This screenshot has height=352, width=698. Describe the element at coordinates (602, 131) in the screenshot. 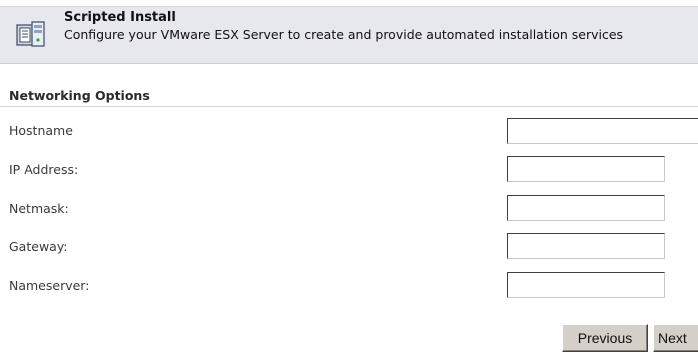

I see `hostname-input` at that location.